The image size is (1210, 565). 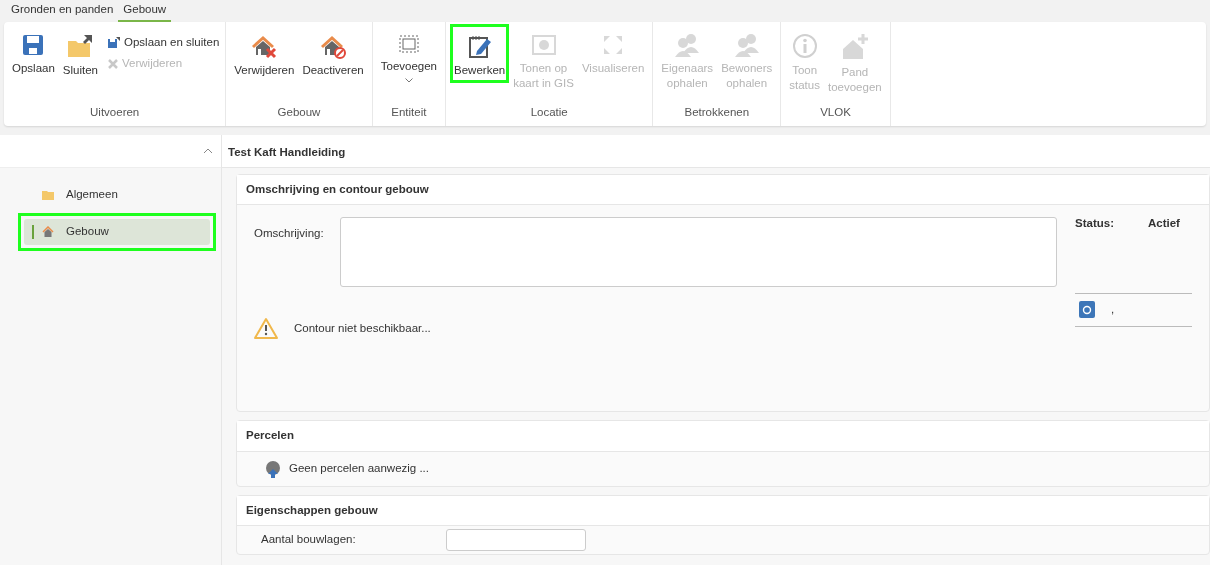 What do you see at coordinates (409, 56) in the screenshot?
I see `ribbon-button: Toevoegen` at bounding box center [409, 56].